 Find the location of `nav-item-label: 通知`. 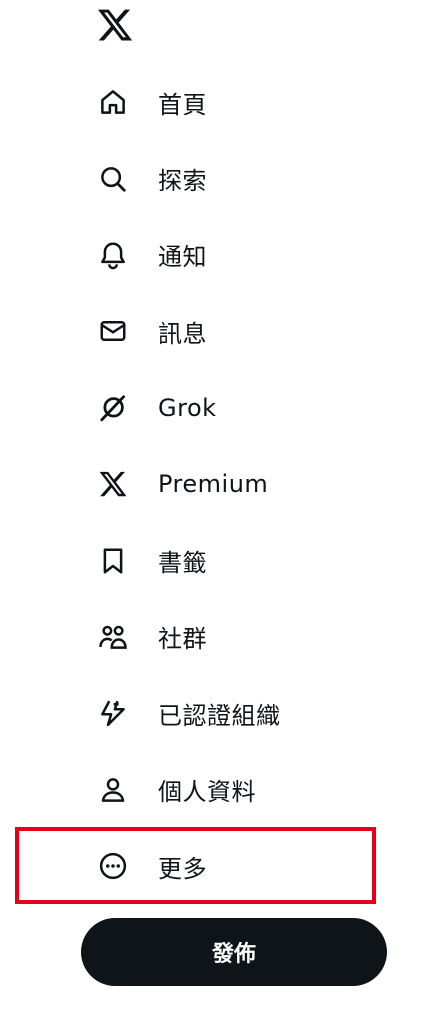

nav-item-label: 通知 is located at coordinates (182, 257).